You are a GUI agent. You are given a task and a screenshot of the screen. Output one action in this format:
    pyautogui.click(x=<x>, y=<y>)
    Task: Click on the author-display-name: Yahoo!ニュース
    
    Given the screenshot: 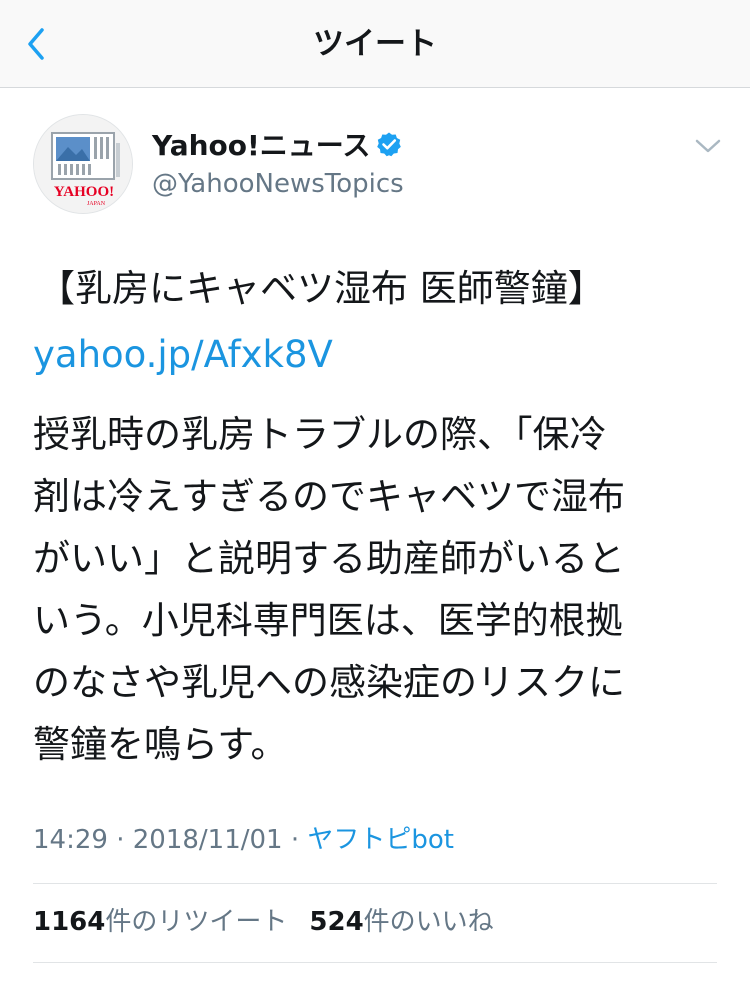 What is the action you would take?
    pyautogui.click(x=277, y=146)
    